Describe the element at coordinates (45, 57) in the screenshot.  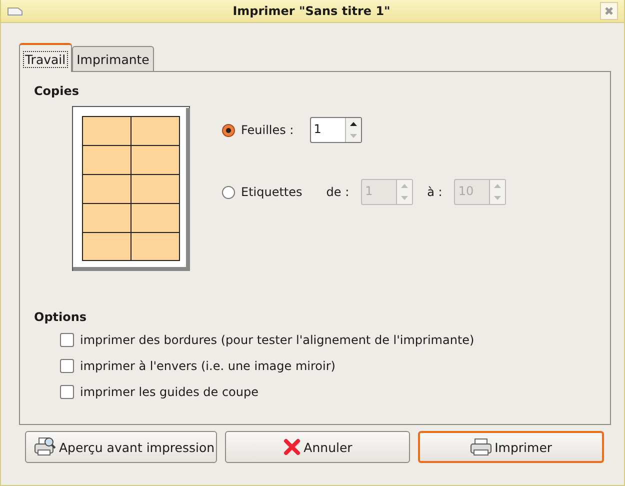
I see `tab: Travail` at that location.